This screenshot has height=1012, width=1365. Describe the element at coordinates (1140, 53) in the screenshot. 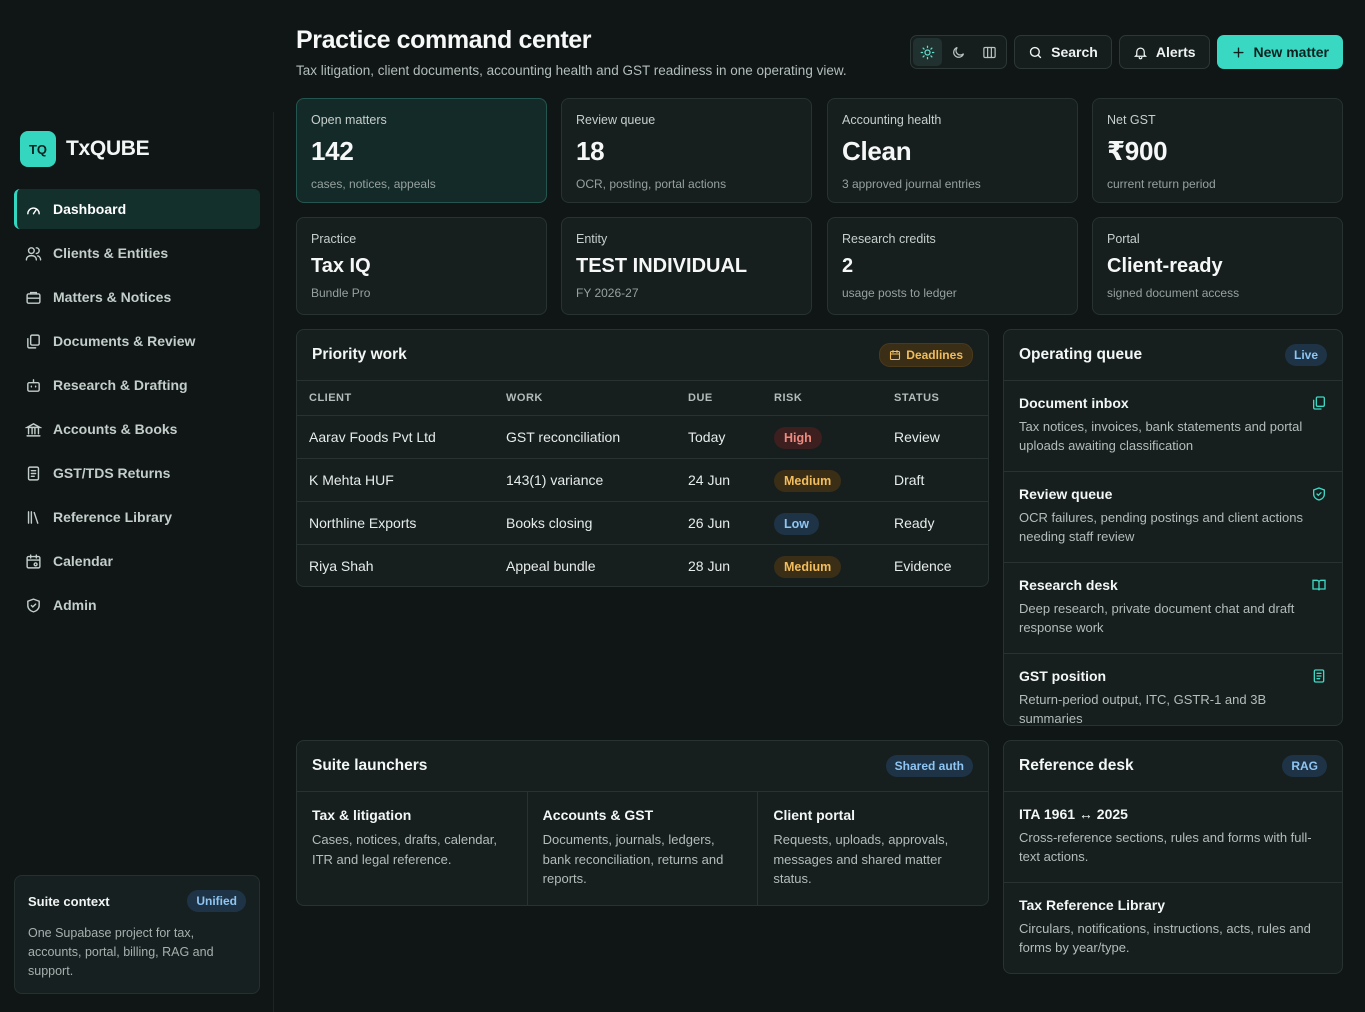

I see `bell-icon` at that location.